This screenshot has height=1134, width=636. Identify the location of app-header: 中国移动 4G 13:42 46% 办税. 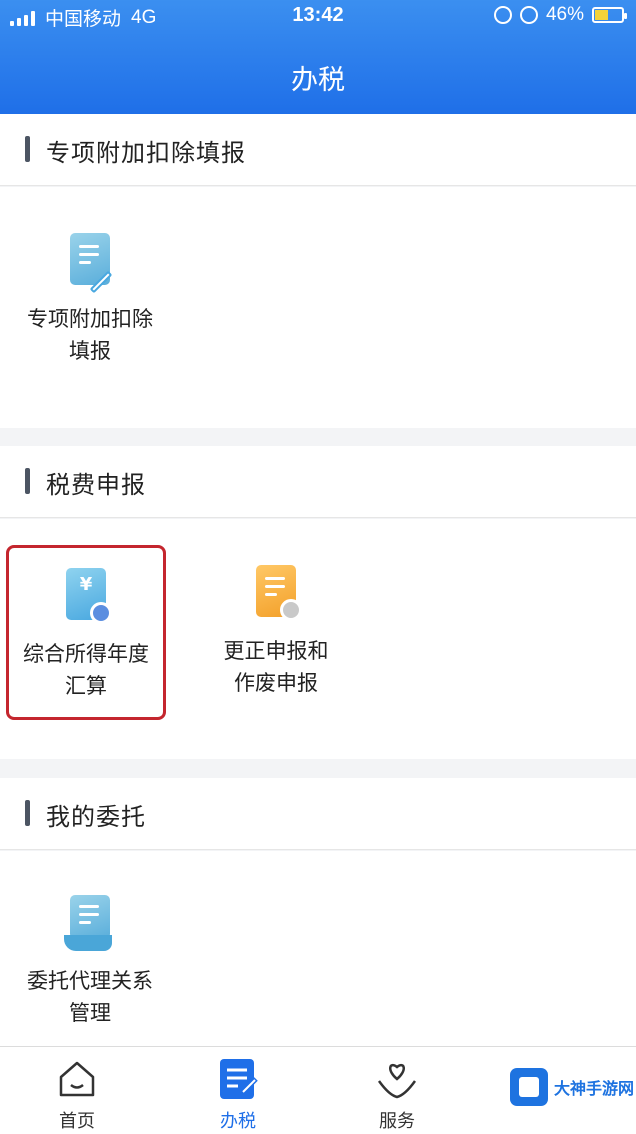
(318, 57).